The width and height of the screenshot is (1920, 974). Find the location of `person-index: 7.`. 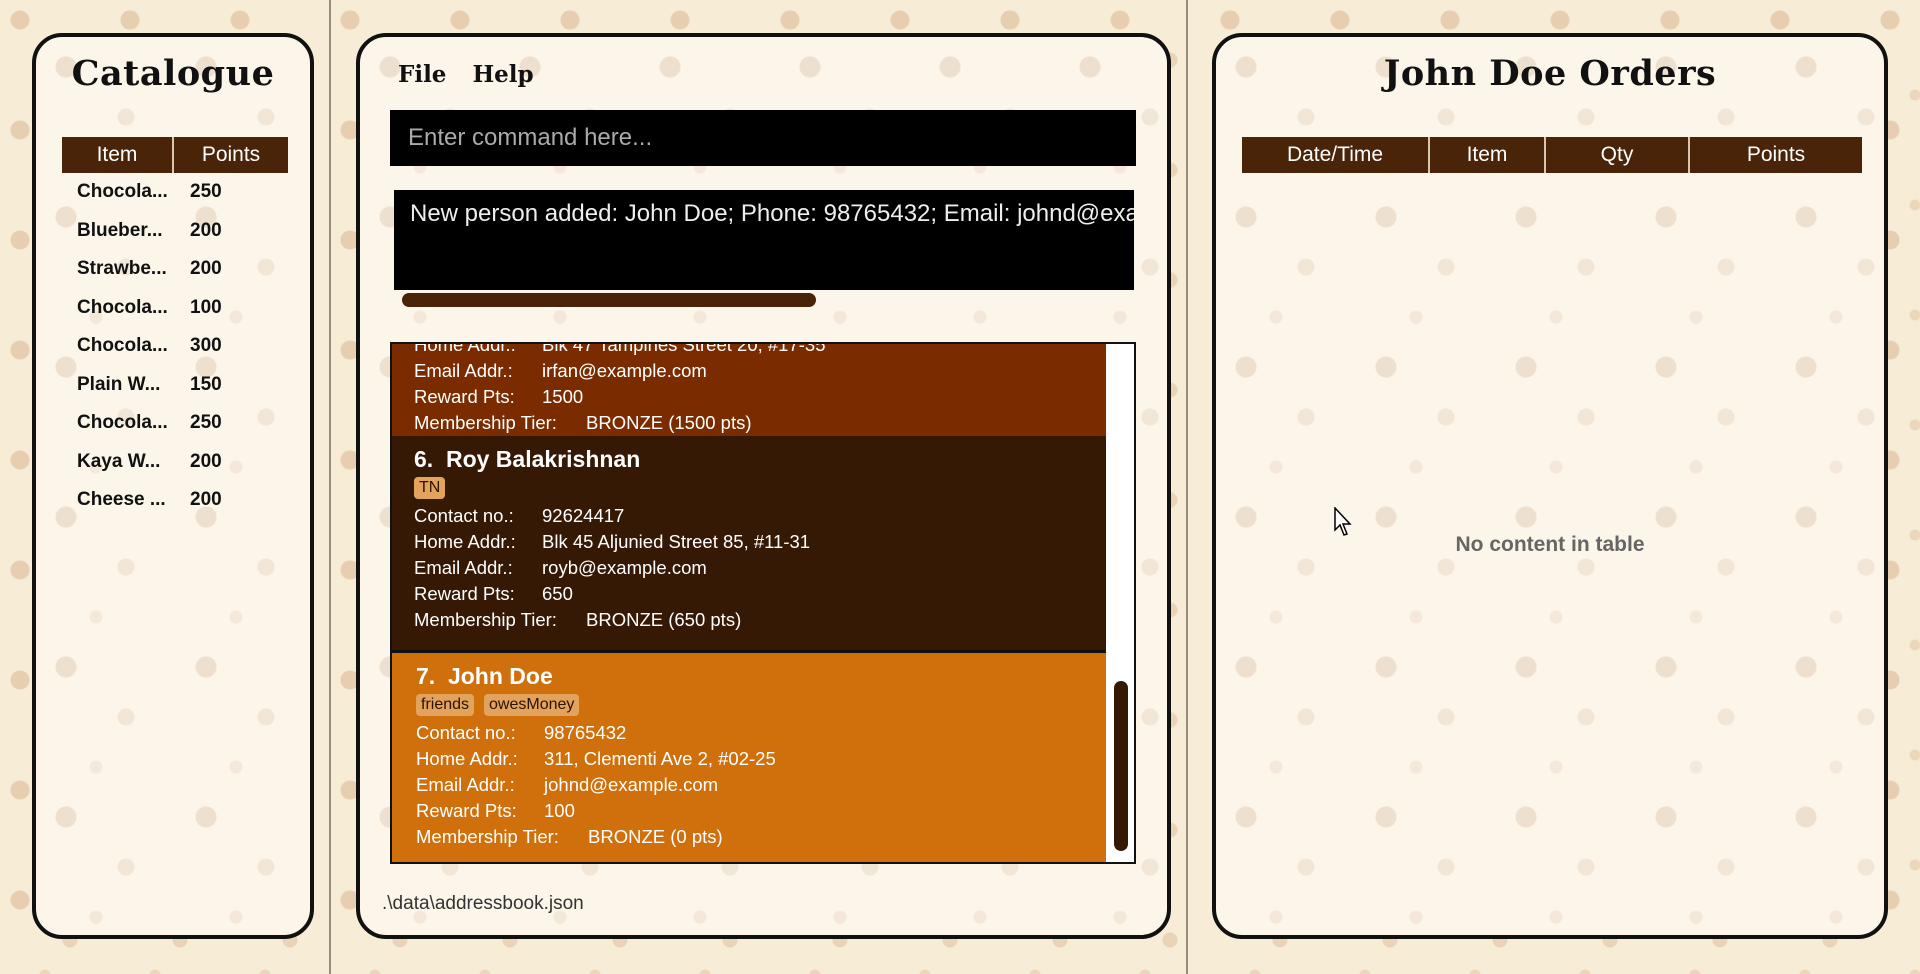

person-index: 7. is located at coordinates (426, 676).